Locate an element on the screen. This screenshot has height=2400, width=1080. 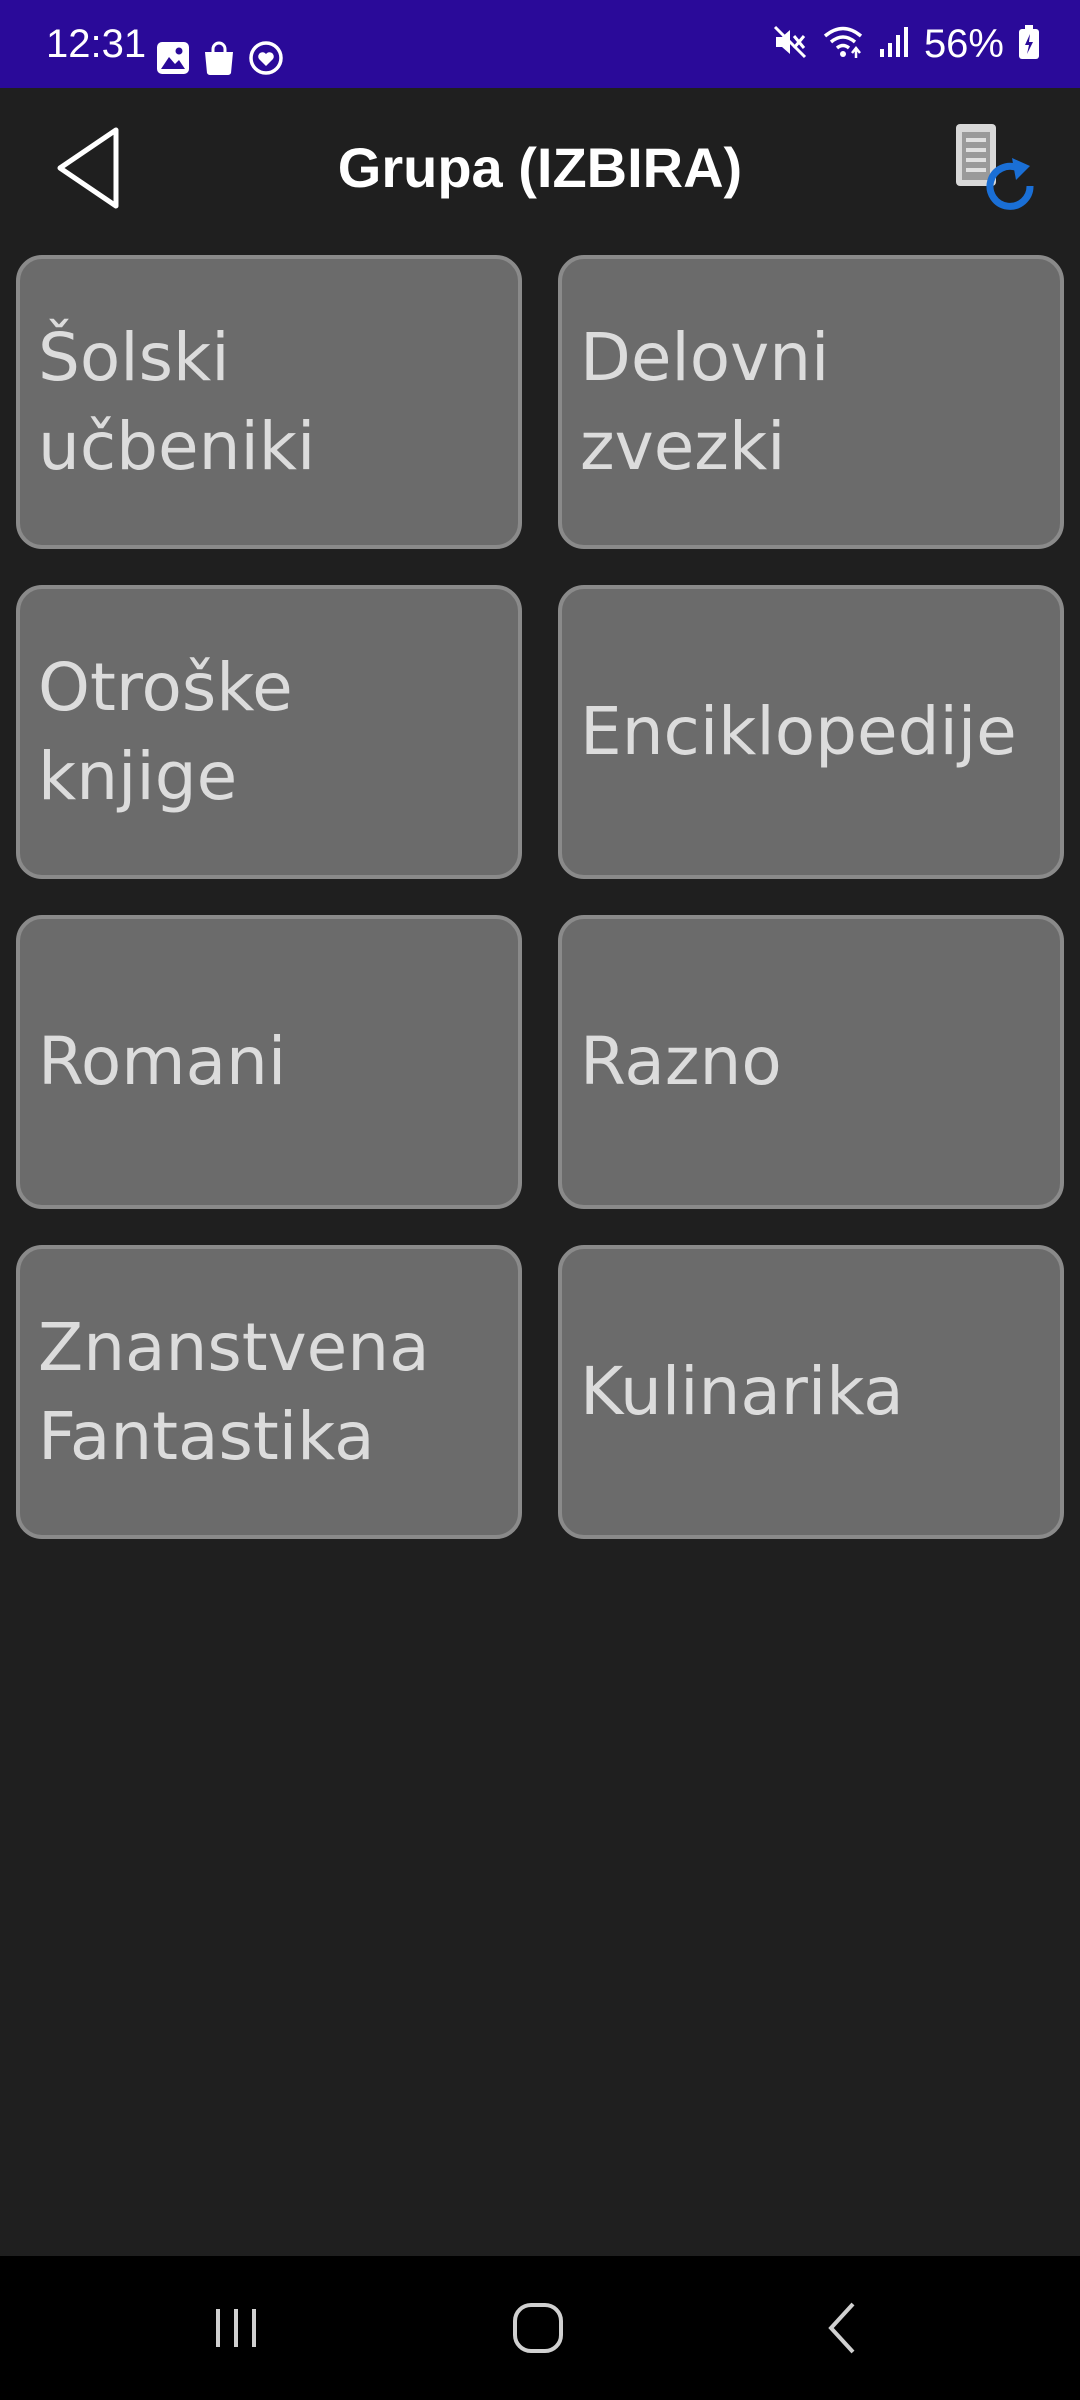
nav-back-icon is located at coordinates (841, 2328).